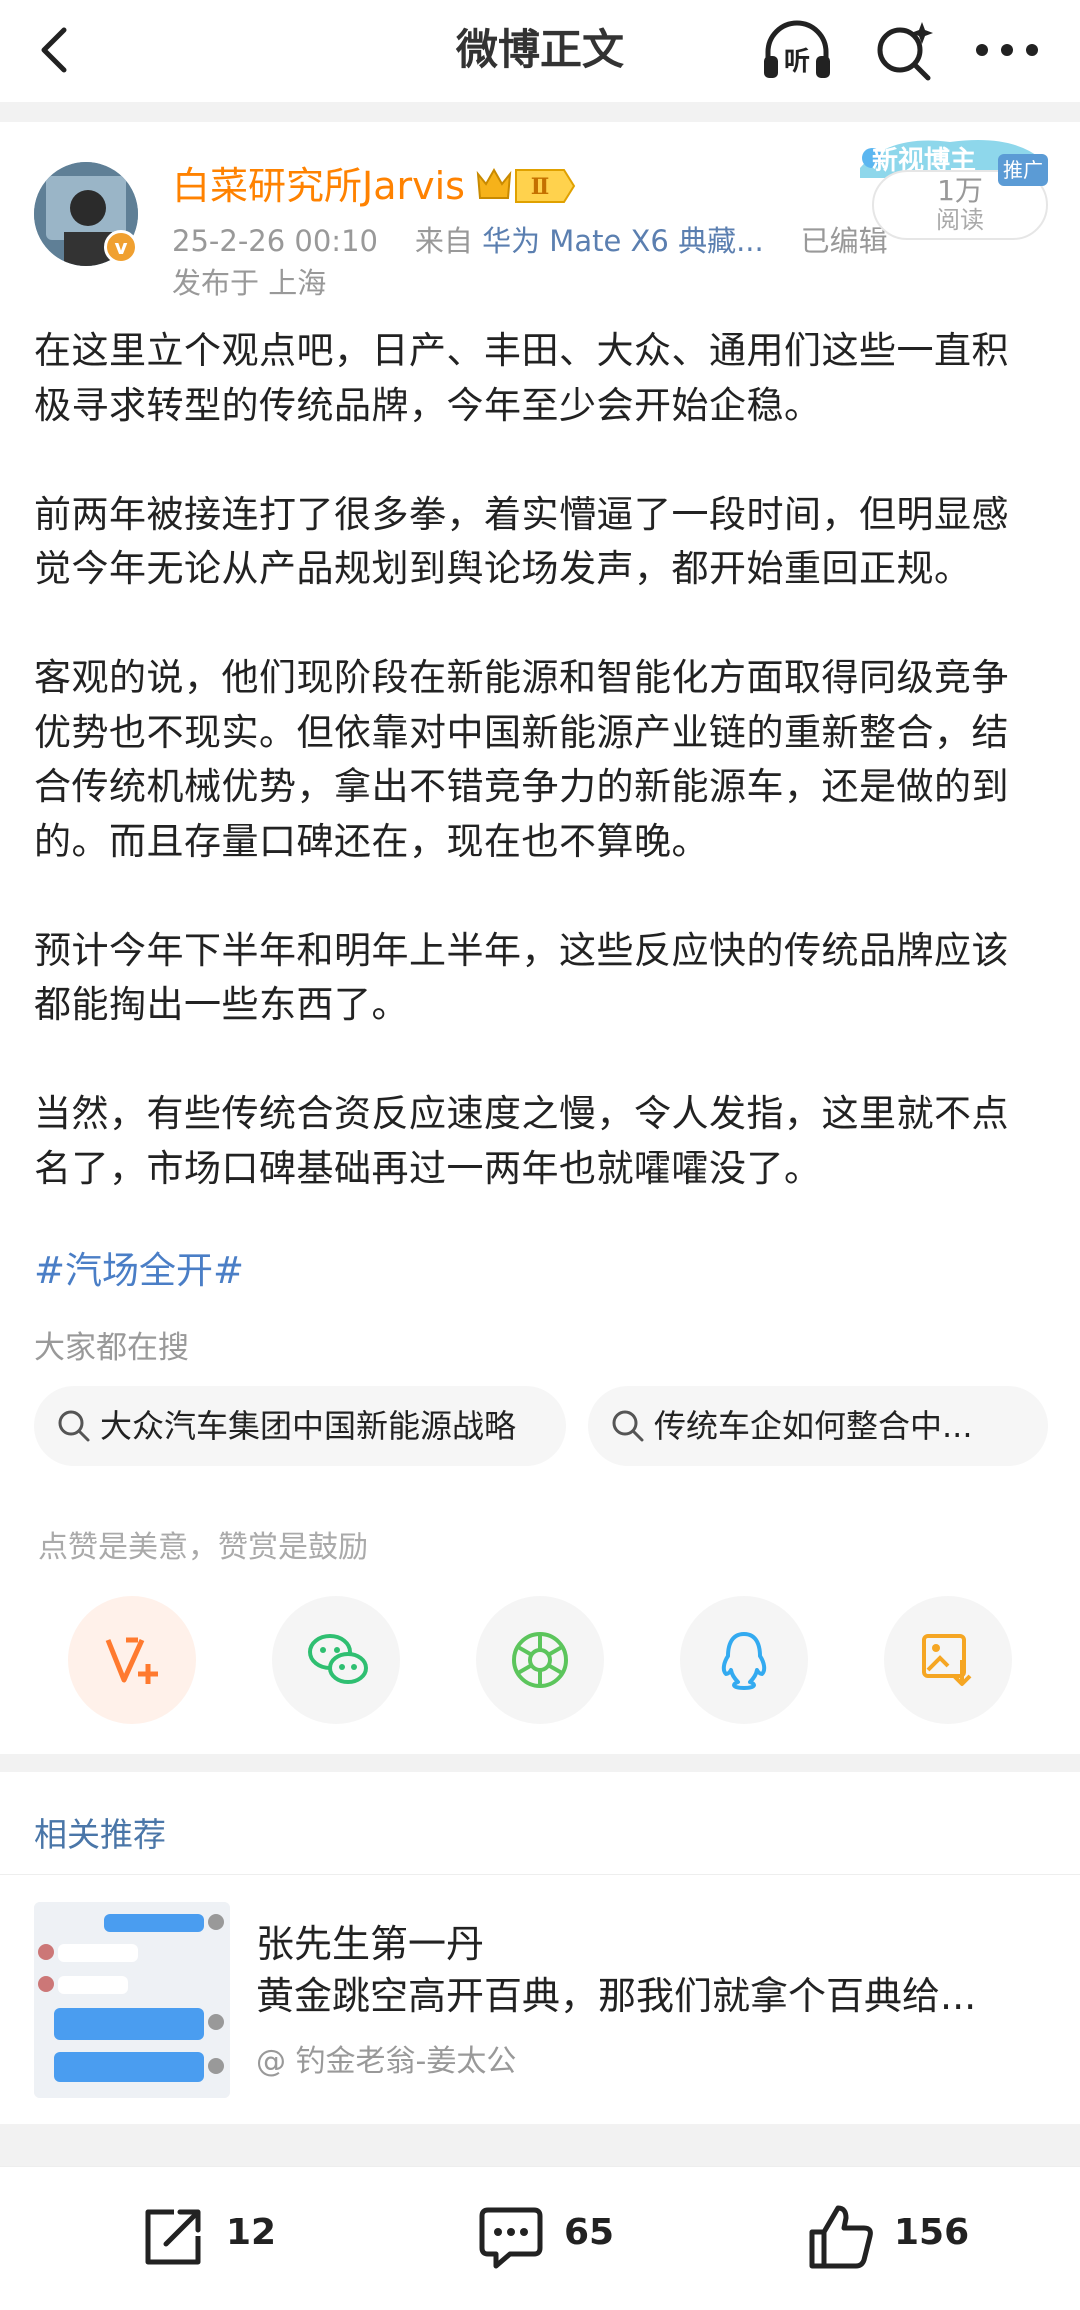 This screenshot has width=1080, height=2310. I want to click on repost-count: 12, so click(251, 2232).